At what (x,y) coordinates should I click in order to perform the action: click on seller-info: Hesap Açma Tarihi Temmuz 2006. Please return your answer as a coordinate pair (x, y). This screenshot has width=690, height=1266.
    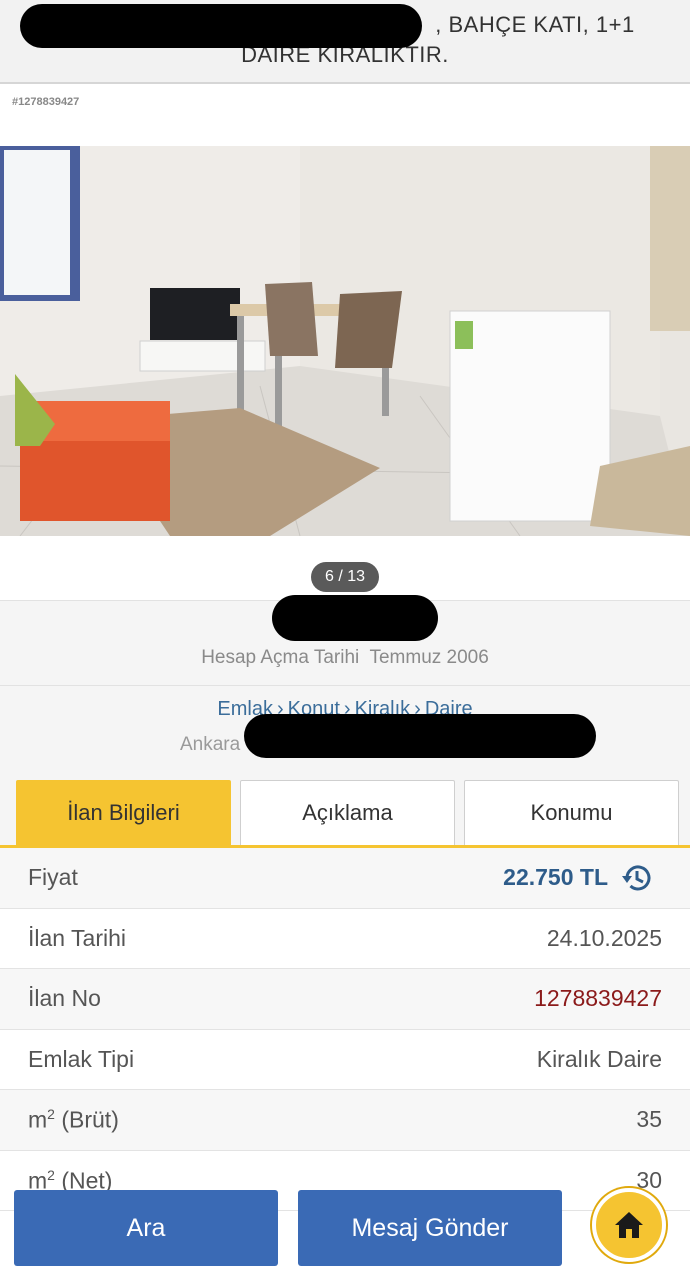
    Looking at the image, I should click on (345, 640).